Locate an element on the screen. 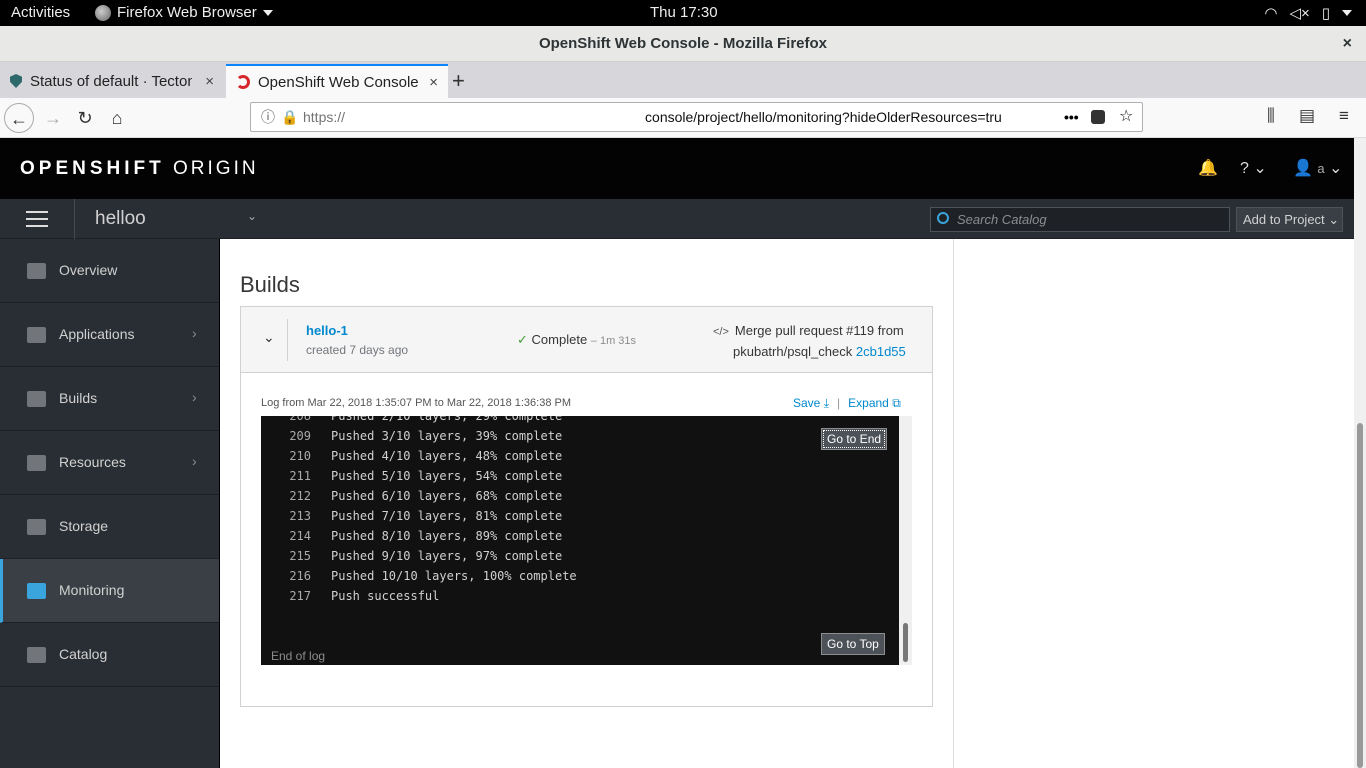  build-status: ✓ Complete – 1m 31s is located at coordinates (577, 339).